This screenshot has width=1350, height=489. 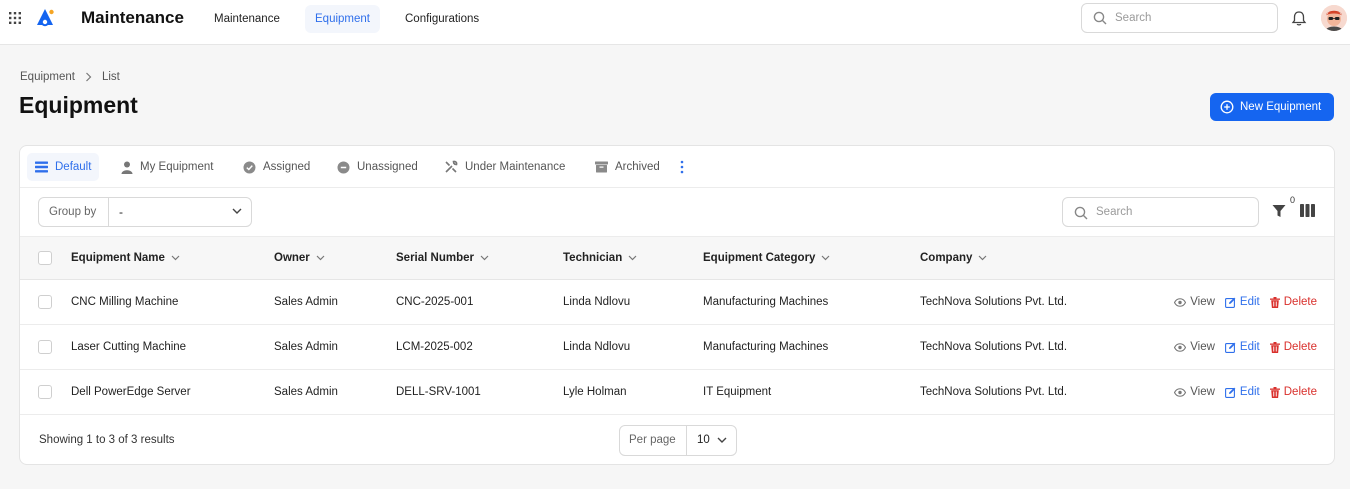 What do you see at coordinates (737, 392) in the screenshot?
I see `cell-equipment-category: IT Equipment` at bounding box center [737, 392].